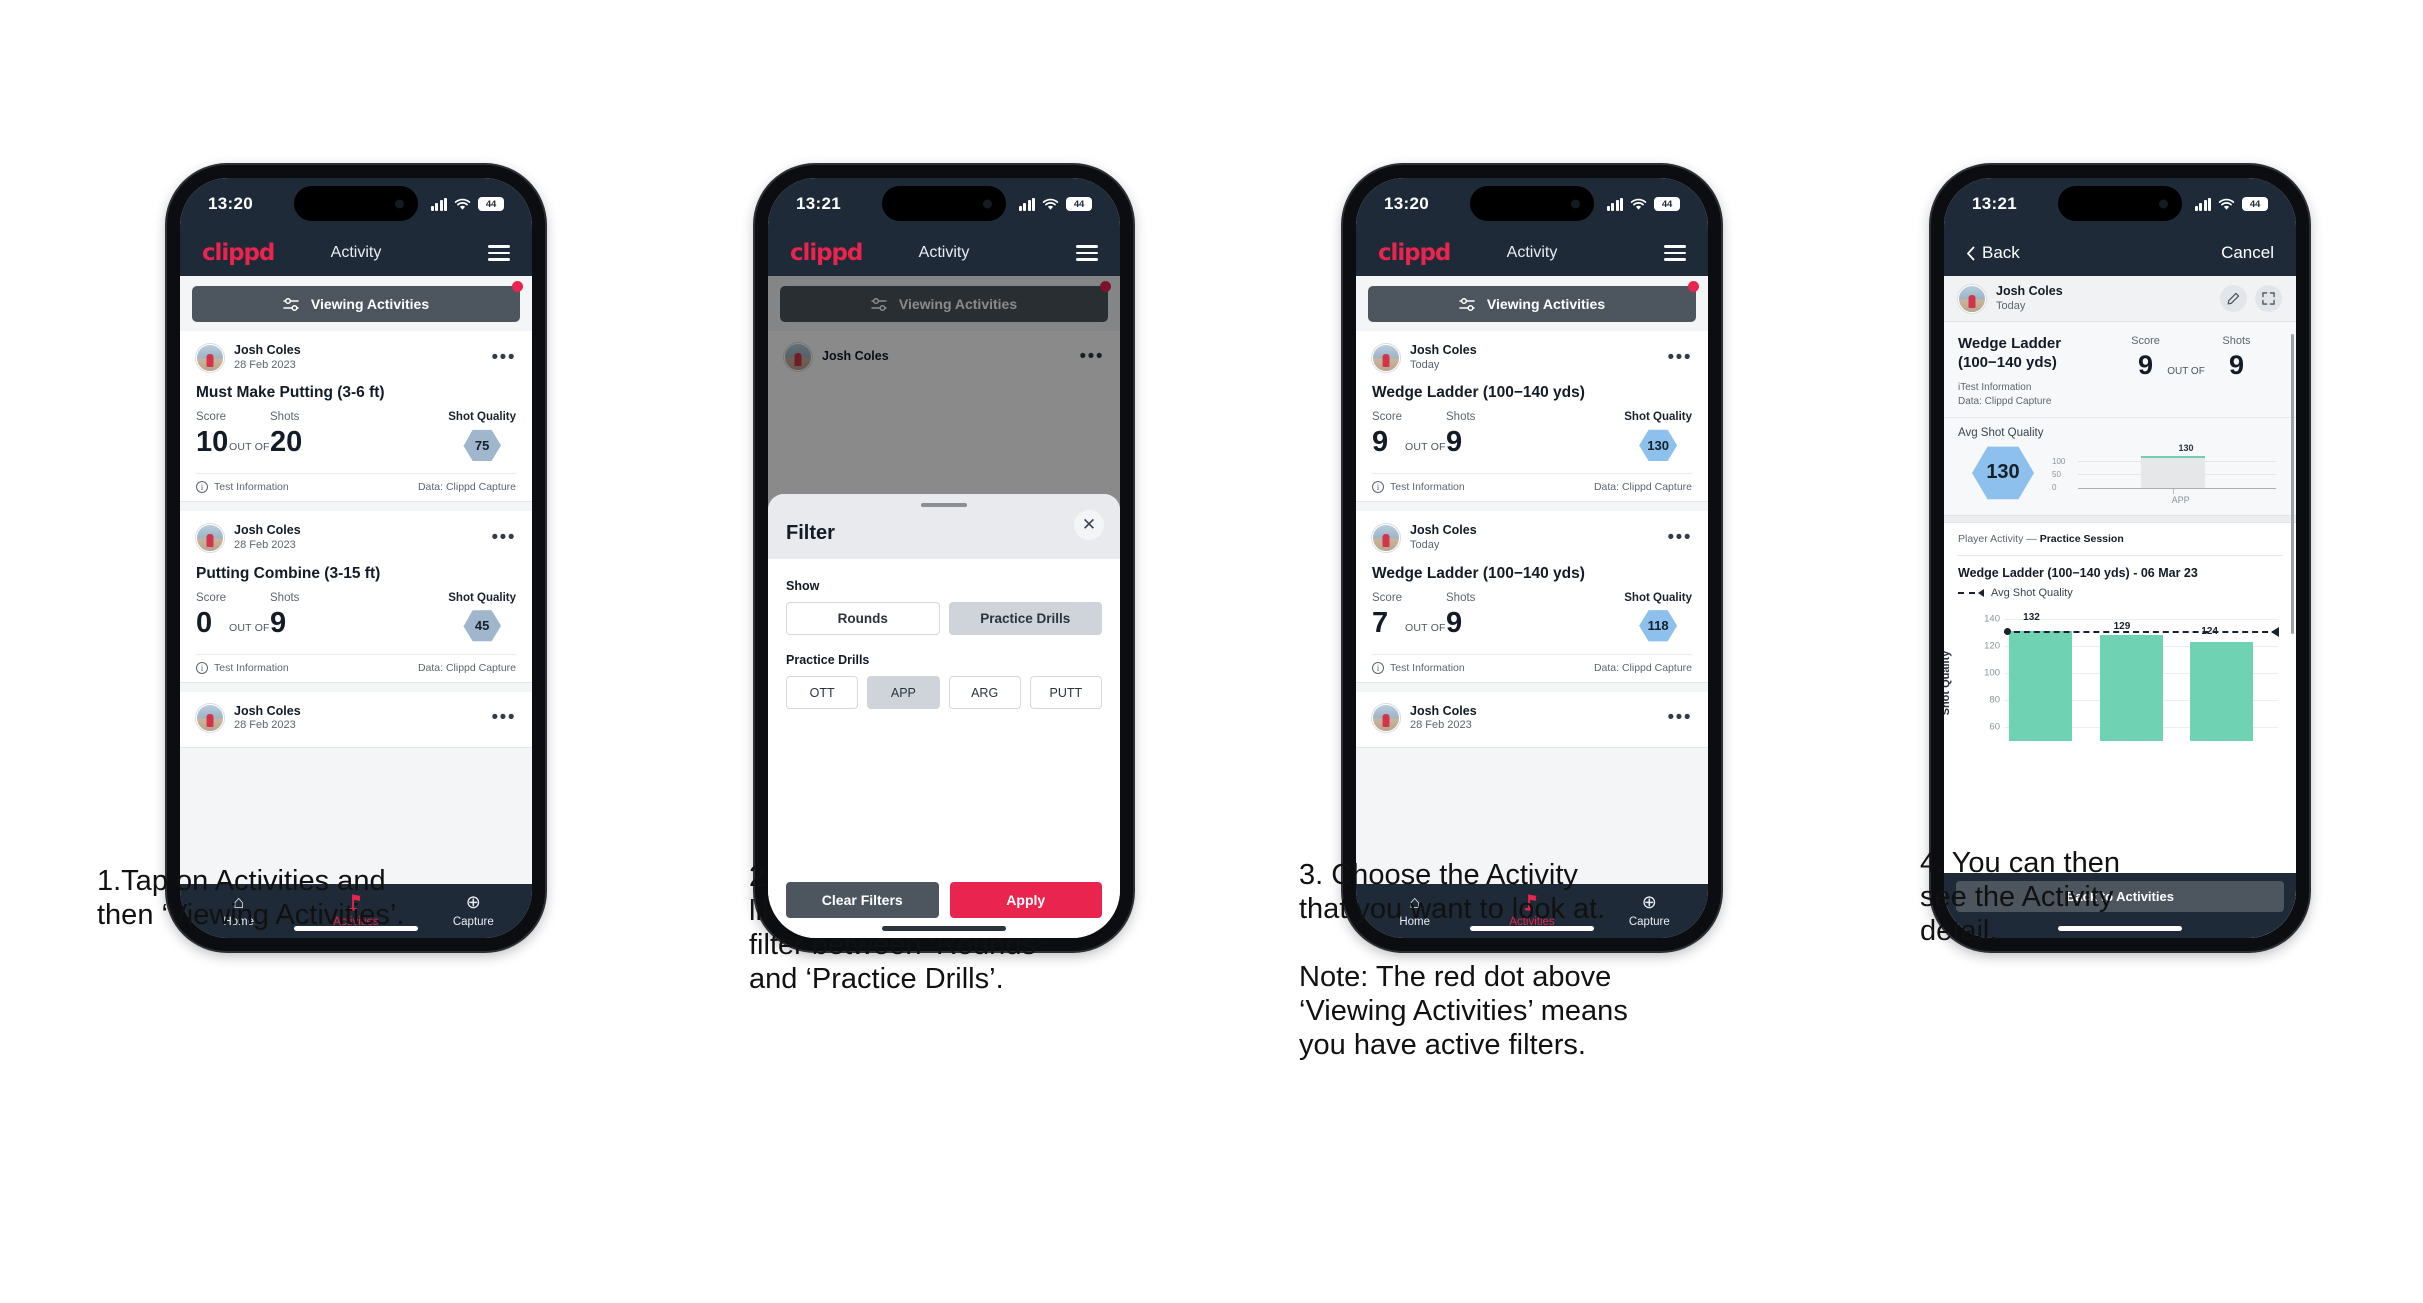  Describe the element at coordinates (903, 692) in the screenshot. I see `drill-option-app: APP` at that location.